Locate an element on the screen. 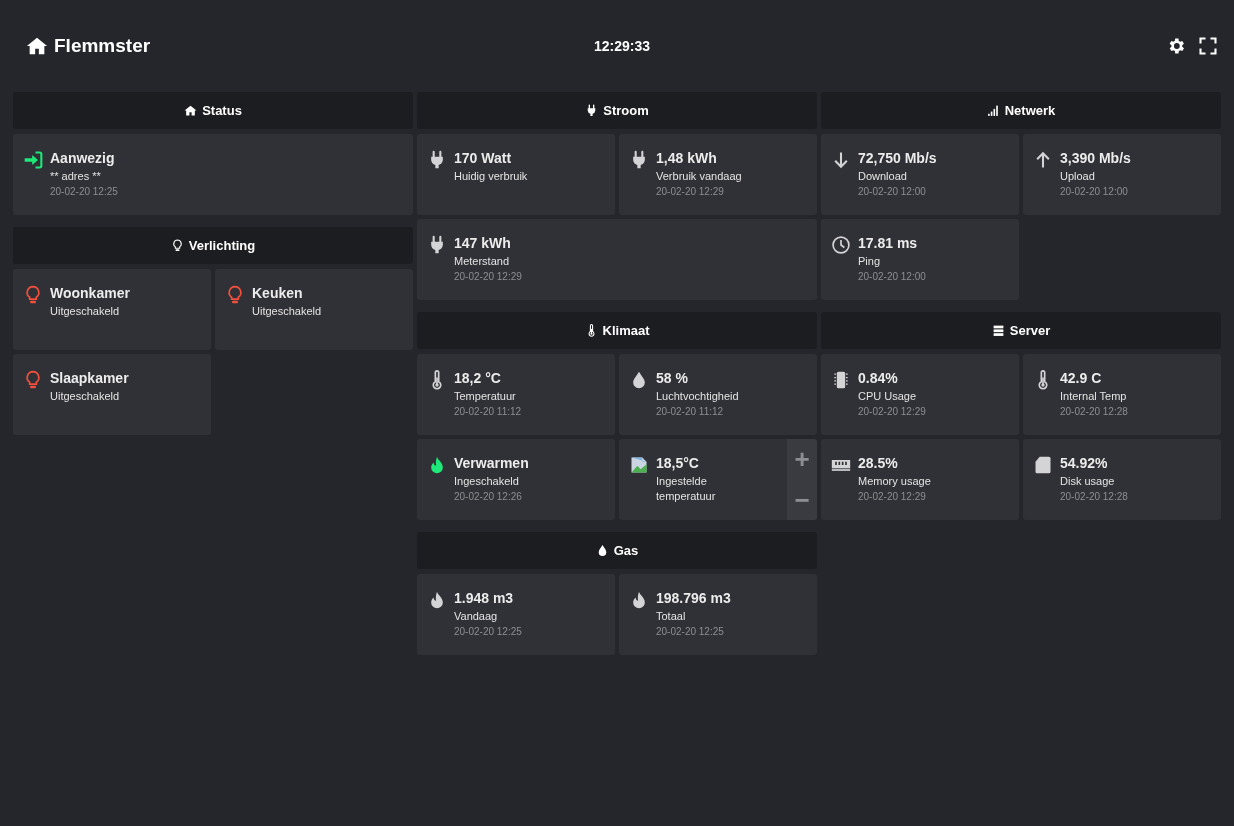  increase-button: + is located at coordinates (802, 459).